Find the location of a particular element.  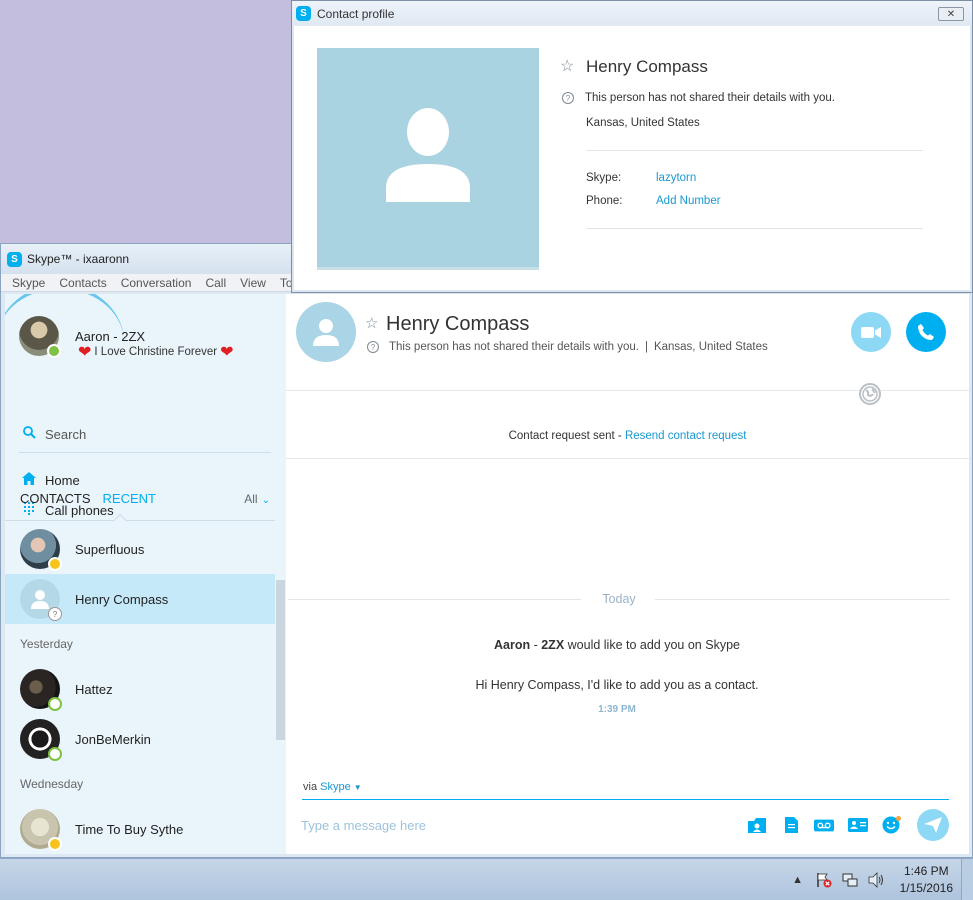

menu-contacts: Contacts is located at coordinates (82, 283).